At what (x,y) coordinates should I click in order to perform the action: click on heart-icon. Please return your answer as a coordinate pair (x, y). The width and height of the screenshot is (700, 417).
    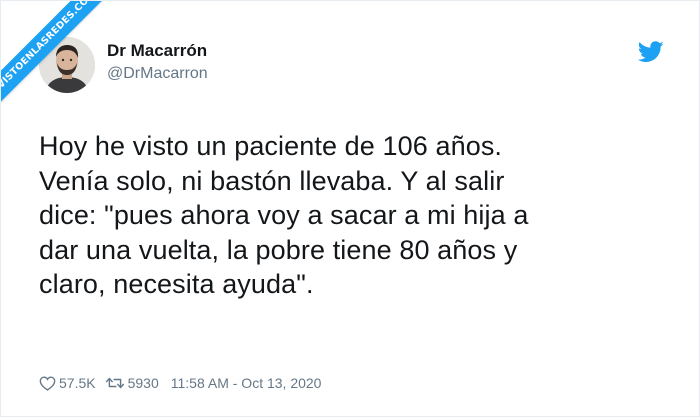
    Looking at the image, I should click on (47, 383).